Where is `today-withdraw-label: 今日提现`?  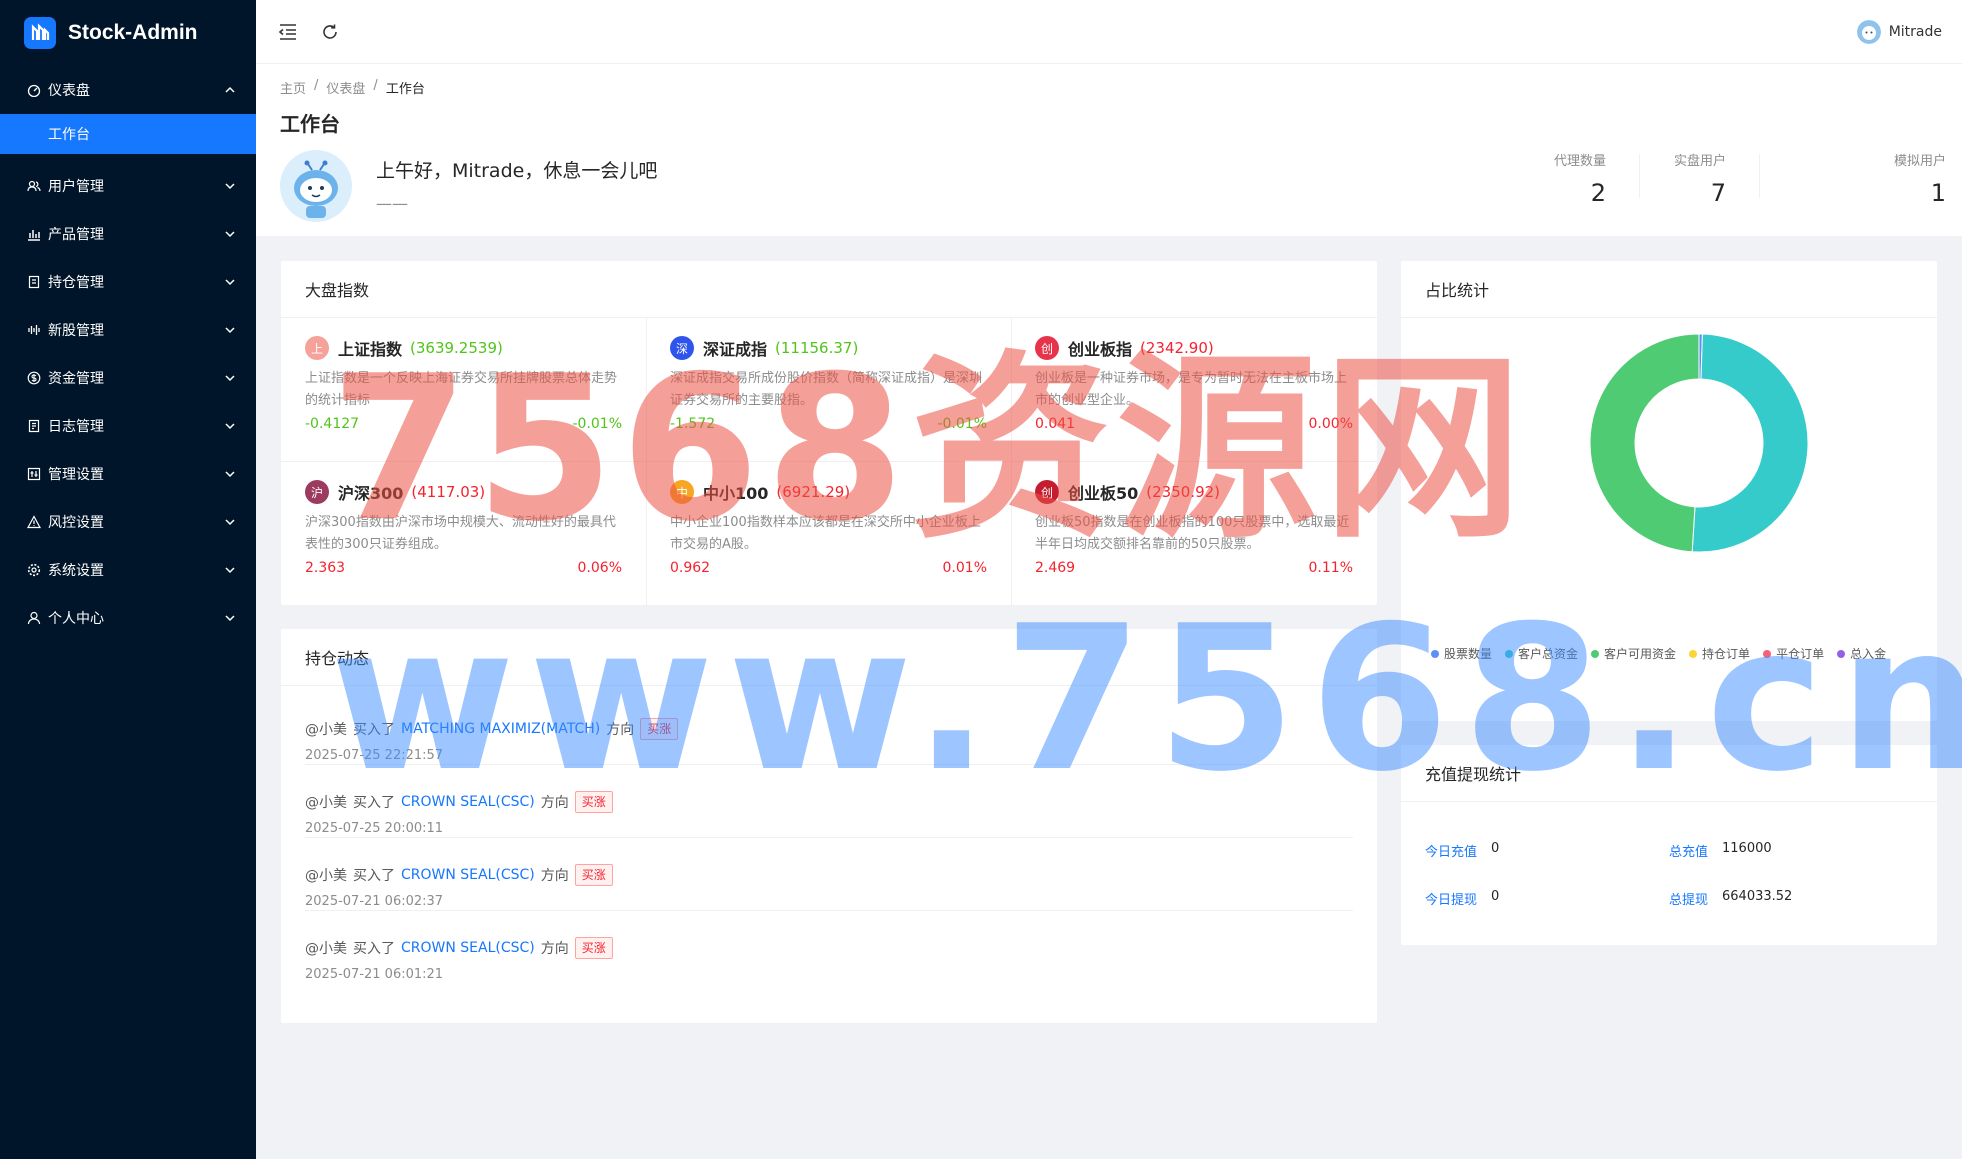 today-withdraw-label: 今日提现 is located at coordinates (1451, 898).